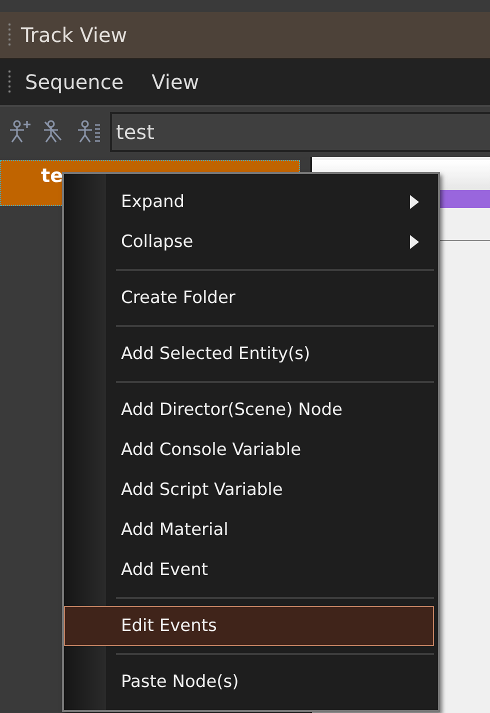 This screenshot has height=713, width=490. What do you see at coordinates (249, 626) in the screenshot?
I see `menu-item: Edit Events` at bounding box center [249, 626].